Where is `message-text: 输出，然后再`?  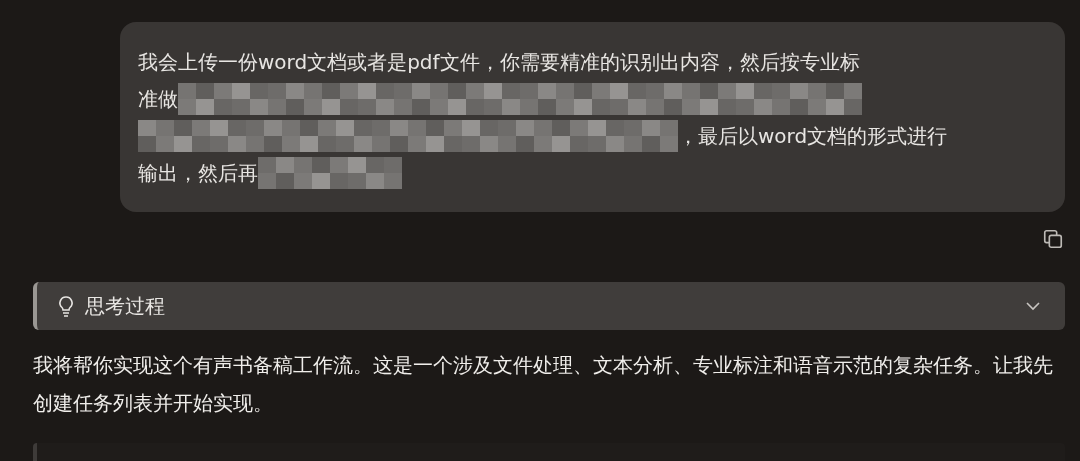
message-text: 输出，然后再 is located at coordinates (198, 173).